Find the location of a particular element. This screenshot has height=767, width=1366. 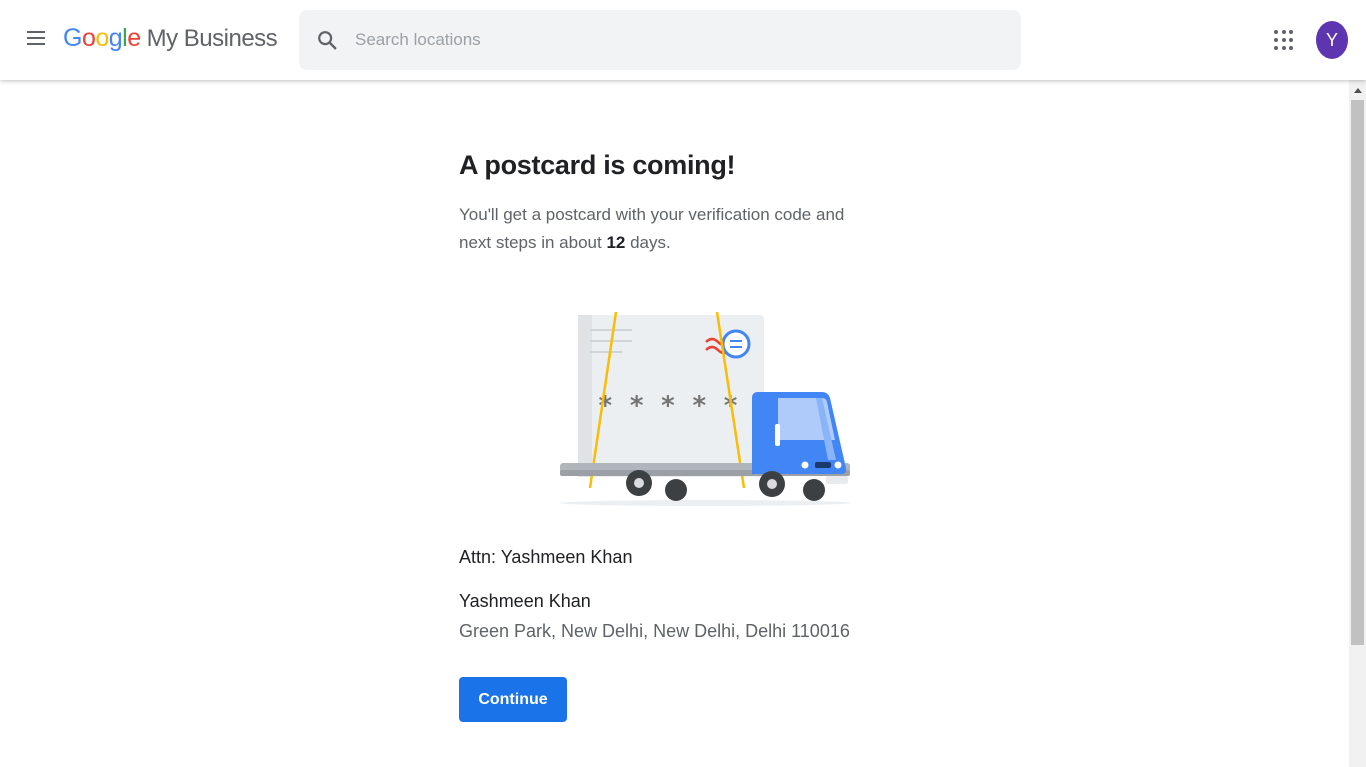

search-bar is located at coordinates (660, 40).